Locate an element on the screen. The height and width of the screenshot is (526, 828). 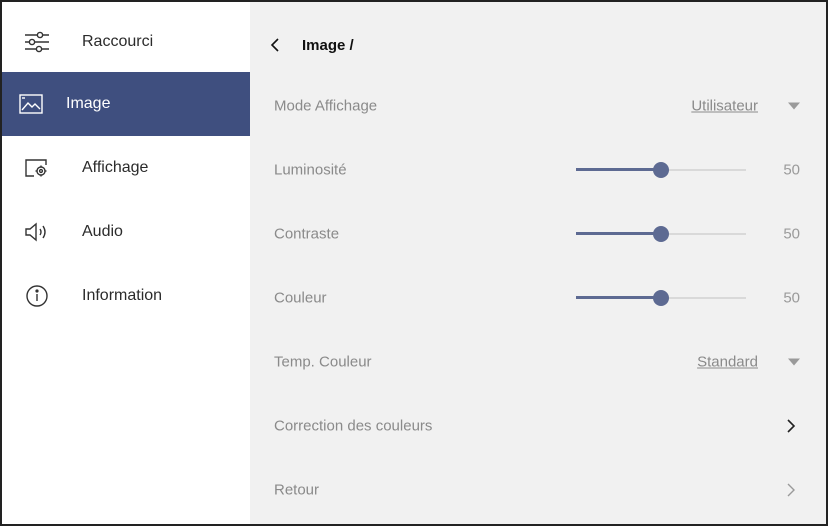
sidebar-item-raccourci: Raccourci is located at coordinates (126, 42).